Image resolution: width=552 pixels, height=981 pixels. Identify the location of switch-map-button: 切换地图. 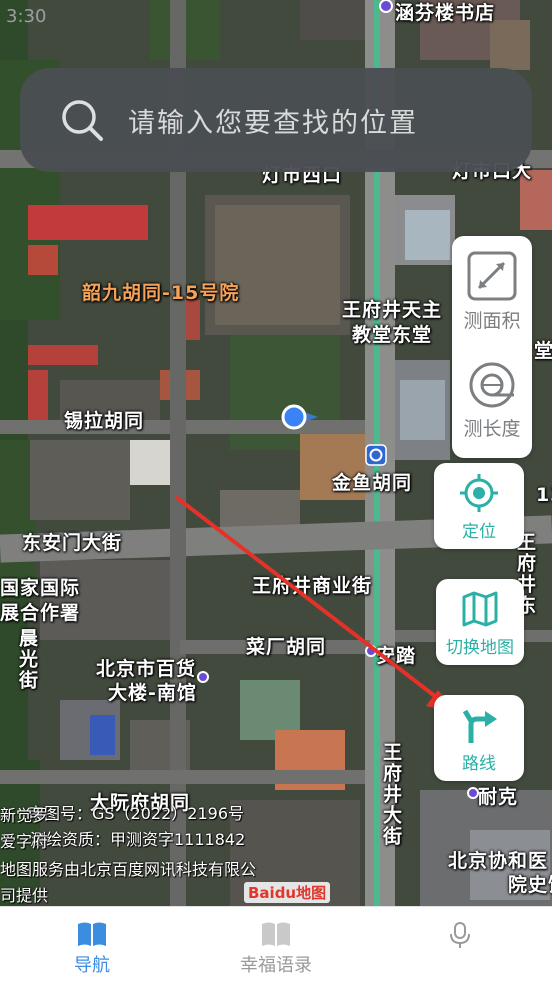
(480, 622).